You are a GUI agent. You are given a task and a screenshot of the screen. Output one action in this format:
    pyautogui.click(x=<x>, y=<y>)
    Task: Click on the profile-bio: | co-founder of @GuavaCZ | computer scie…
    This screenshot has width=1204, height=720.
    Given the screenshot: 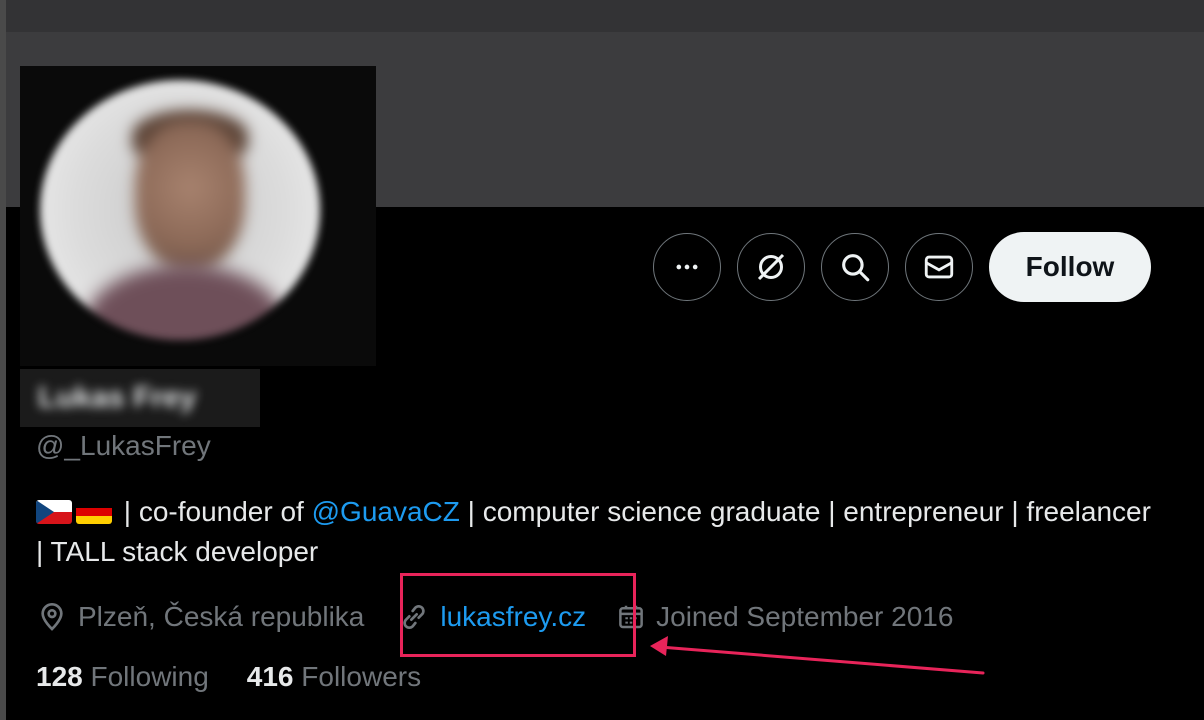 What is the action you would take?
    pyautogui.click(x=596, y=532)
    